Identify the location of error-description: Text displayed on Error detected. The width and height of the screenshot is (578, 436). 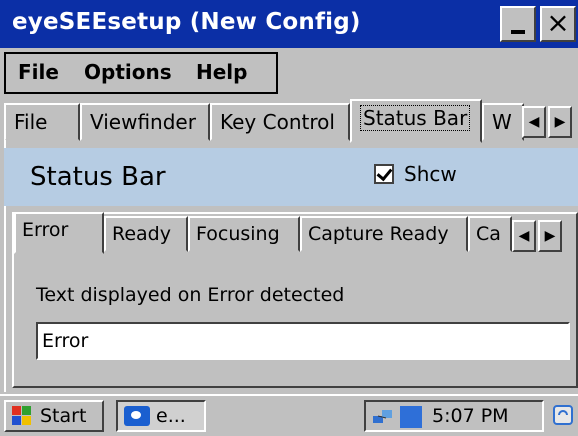
(190, 295).